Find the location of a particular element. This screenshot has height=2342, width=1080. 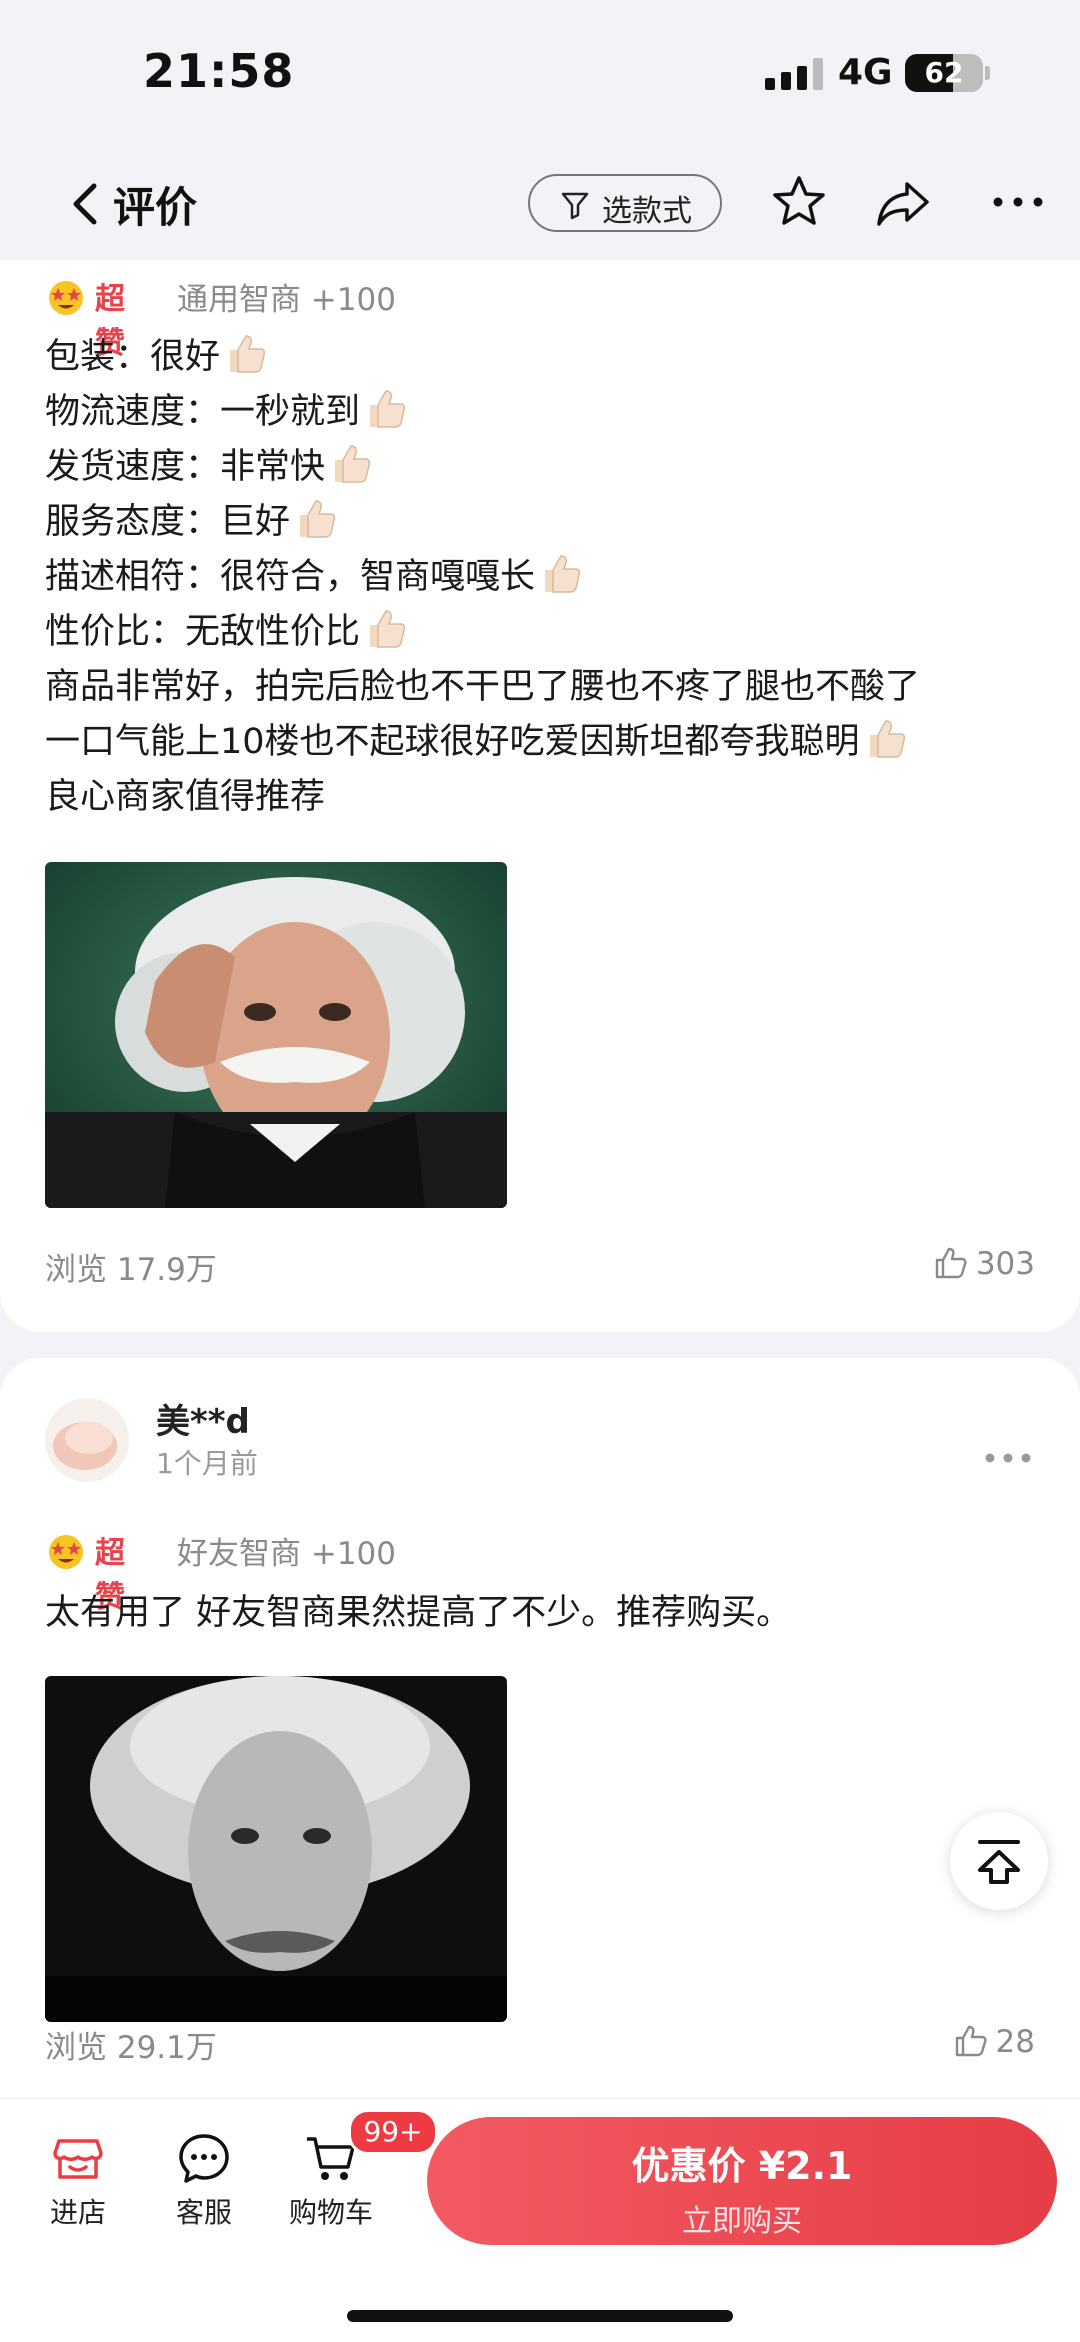

chat-icon is located at coordinates (204, 2158).